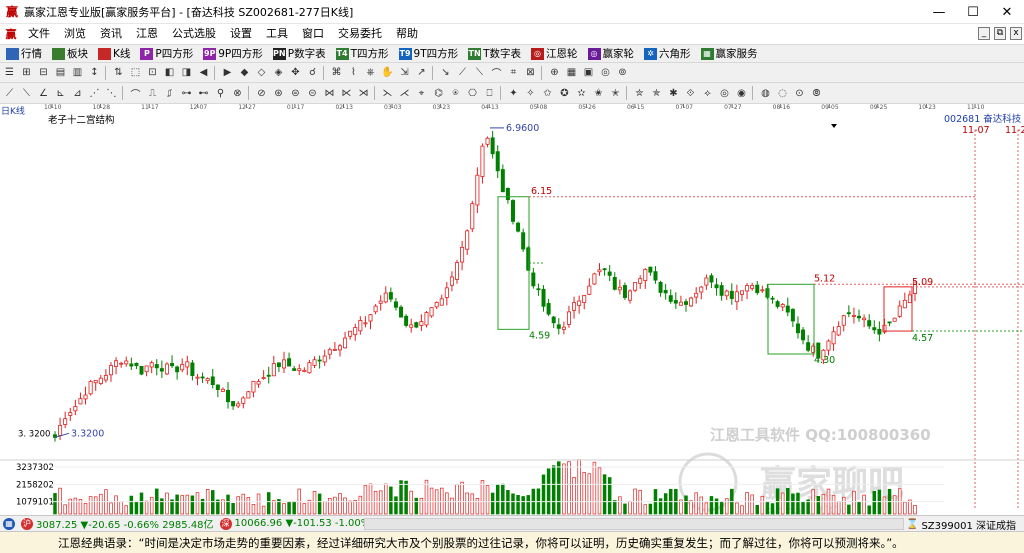 The width and height of the screenshot is (1024, 553). What do you see at coordinates (295, 93) in the screenshot?
I see `tb3-tool-icon: ⊜` at bounding box center [295, 93].